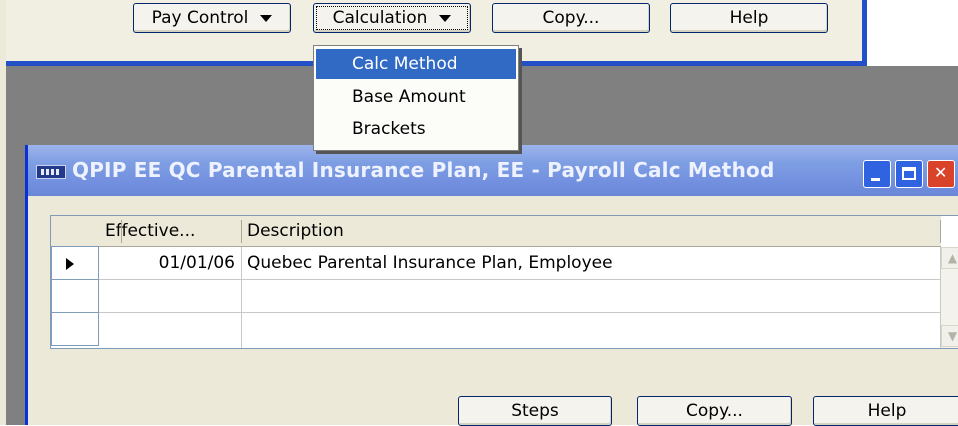  Describe the element at coordinates (51, 172) in the screenshot. I see `form-icon` at that location.